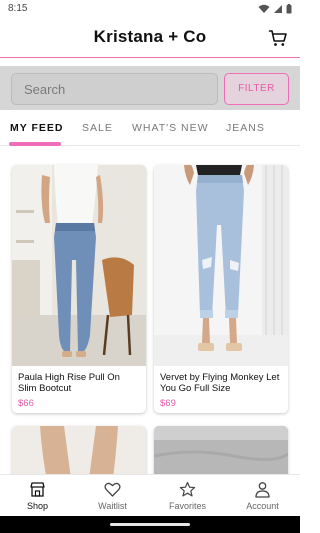 The image size is (320, 533). I want to click on nav-account: Account, so click(262, 496).